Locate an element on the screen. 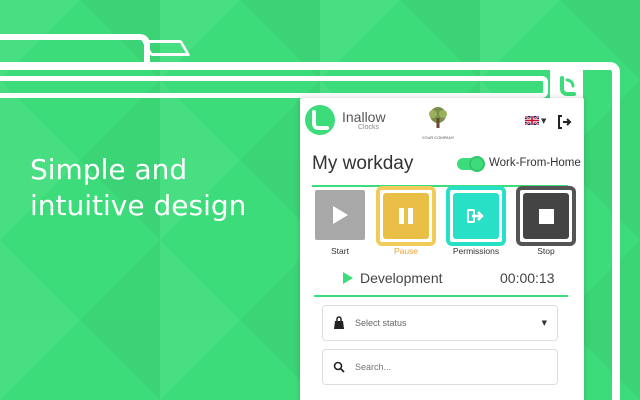 The height and width of the screenshot is (400, 640). pause-button is located at coordinates (406, 216).